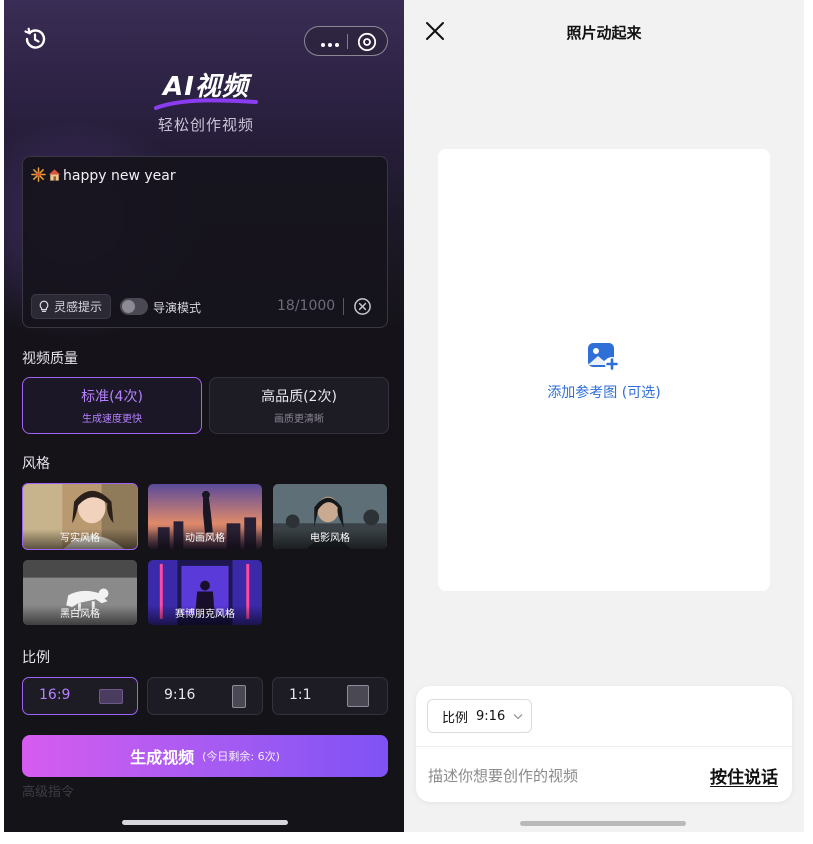 The width and height of the screenshot is (813, 844). I want to click on fireworks-emoji-icon, so click(38, 174).